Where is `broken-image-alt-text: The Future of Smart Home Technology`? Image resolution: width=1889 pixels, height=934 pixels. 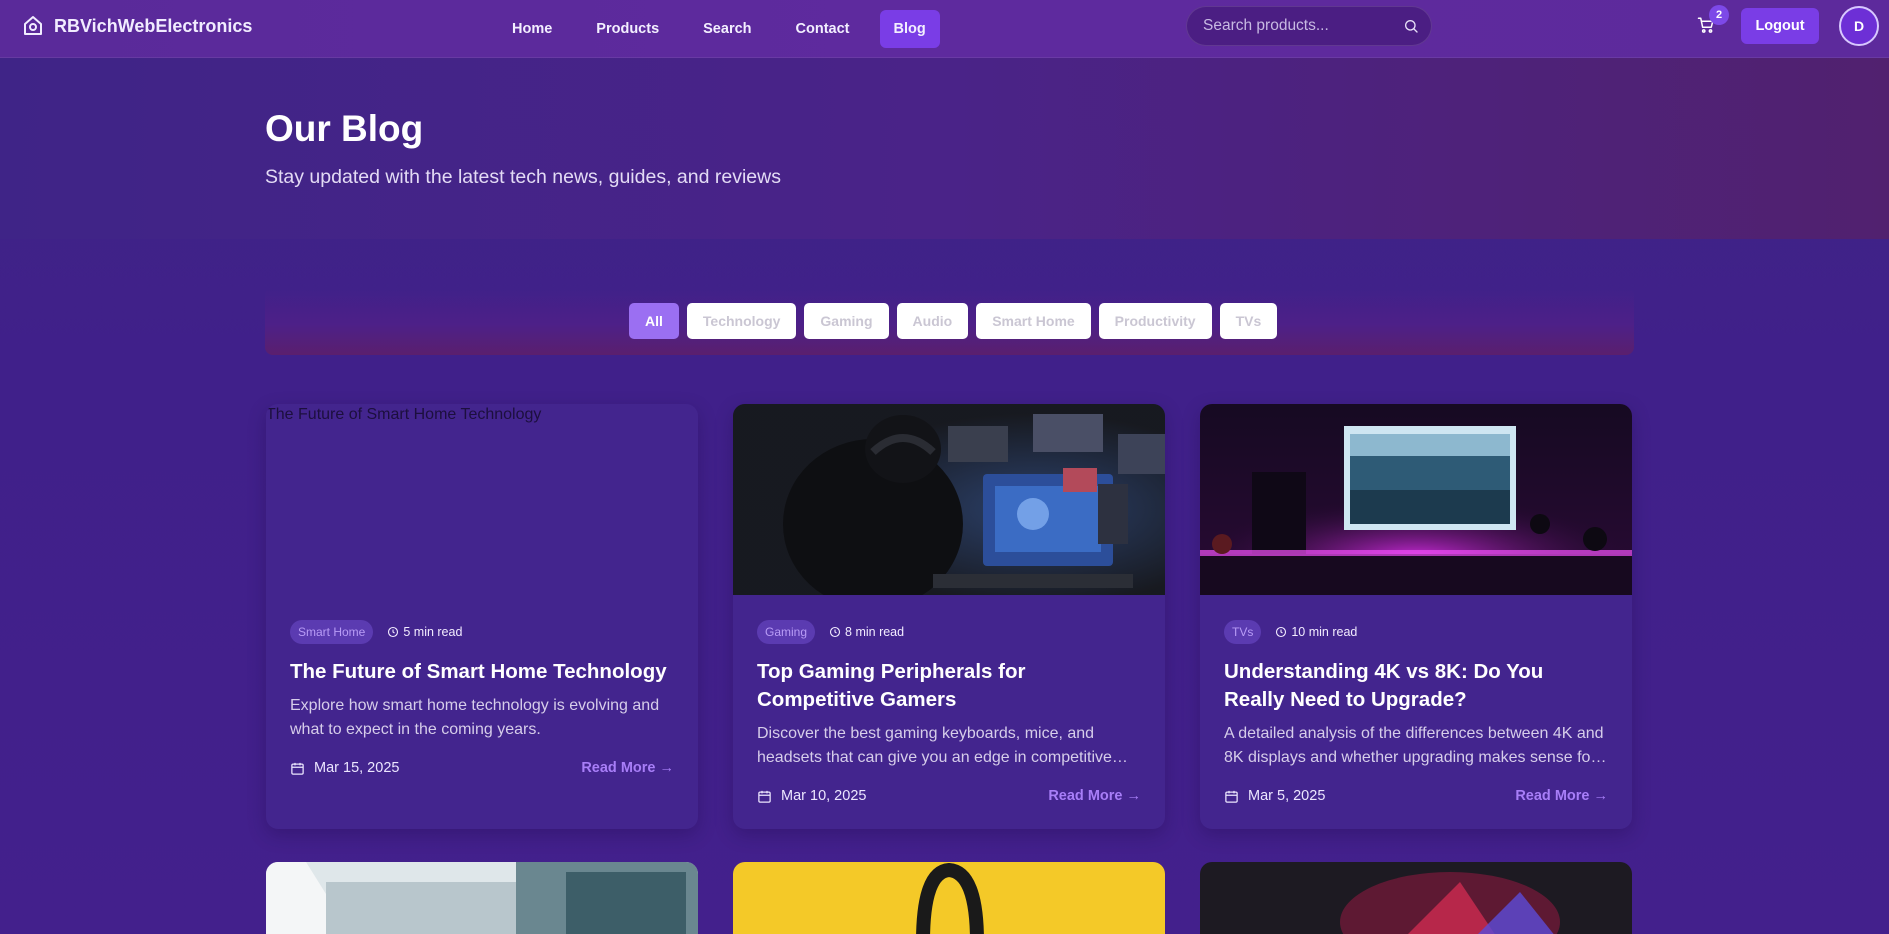
broken-image-alt-text: The Future of Smart Home Technology is located at coordinates (404, 414).